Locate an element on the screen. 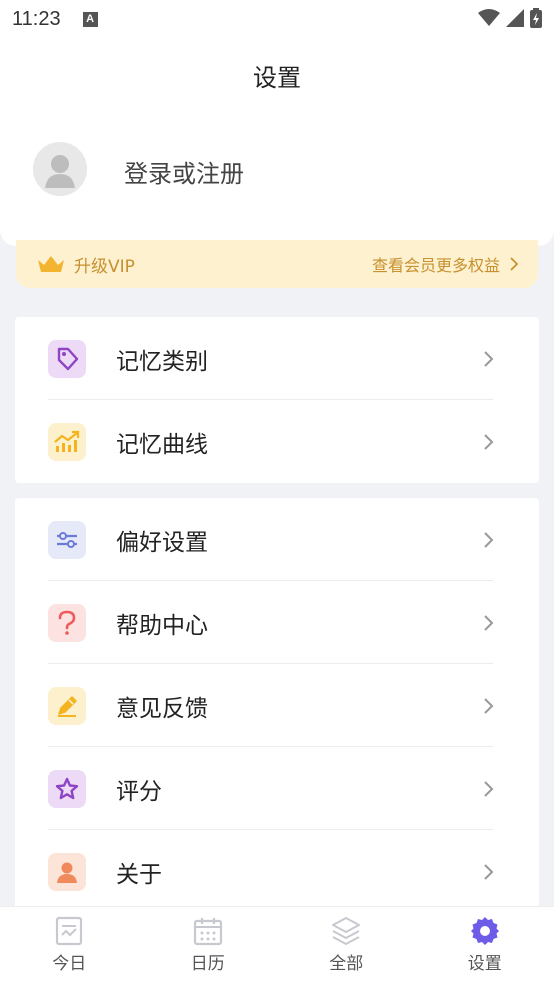 This screenshot has width=554, height=984. question-icon is located at coordinates (67, 622).